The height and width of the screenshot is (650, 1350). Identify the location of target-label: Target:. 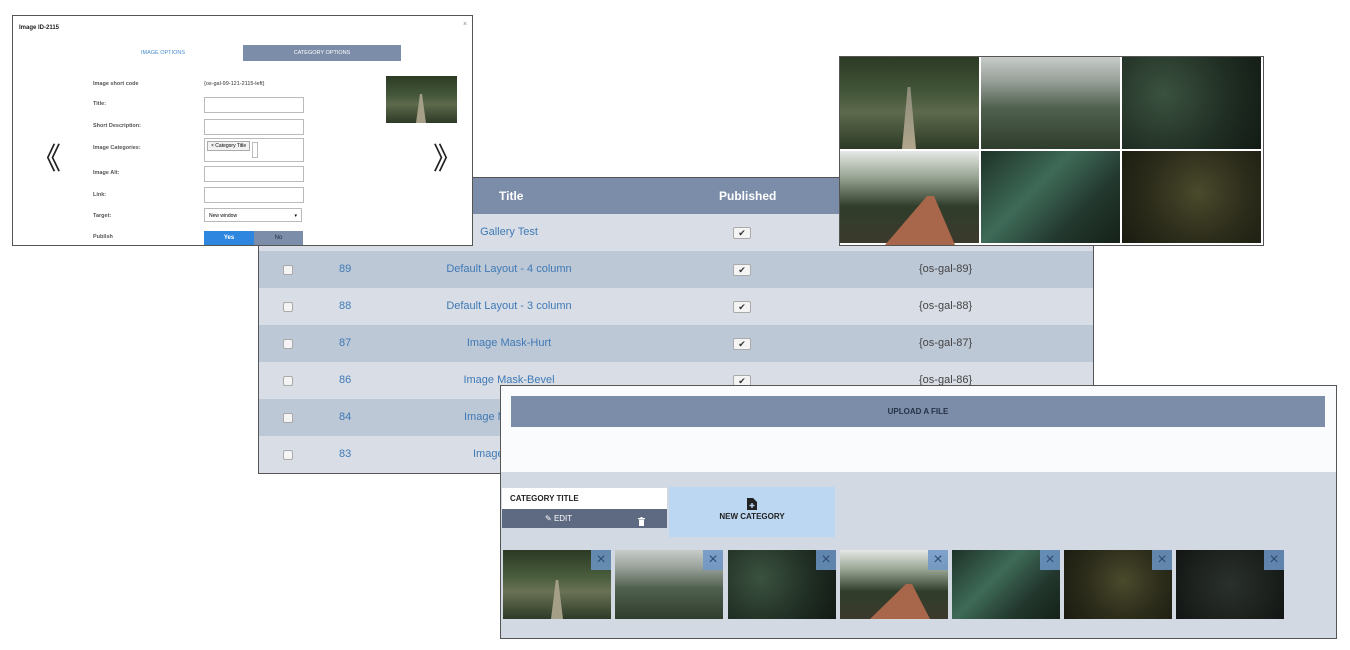
(102, 216).